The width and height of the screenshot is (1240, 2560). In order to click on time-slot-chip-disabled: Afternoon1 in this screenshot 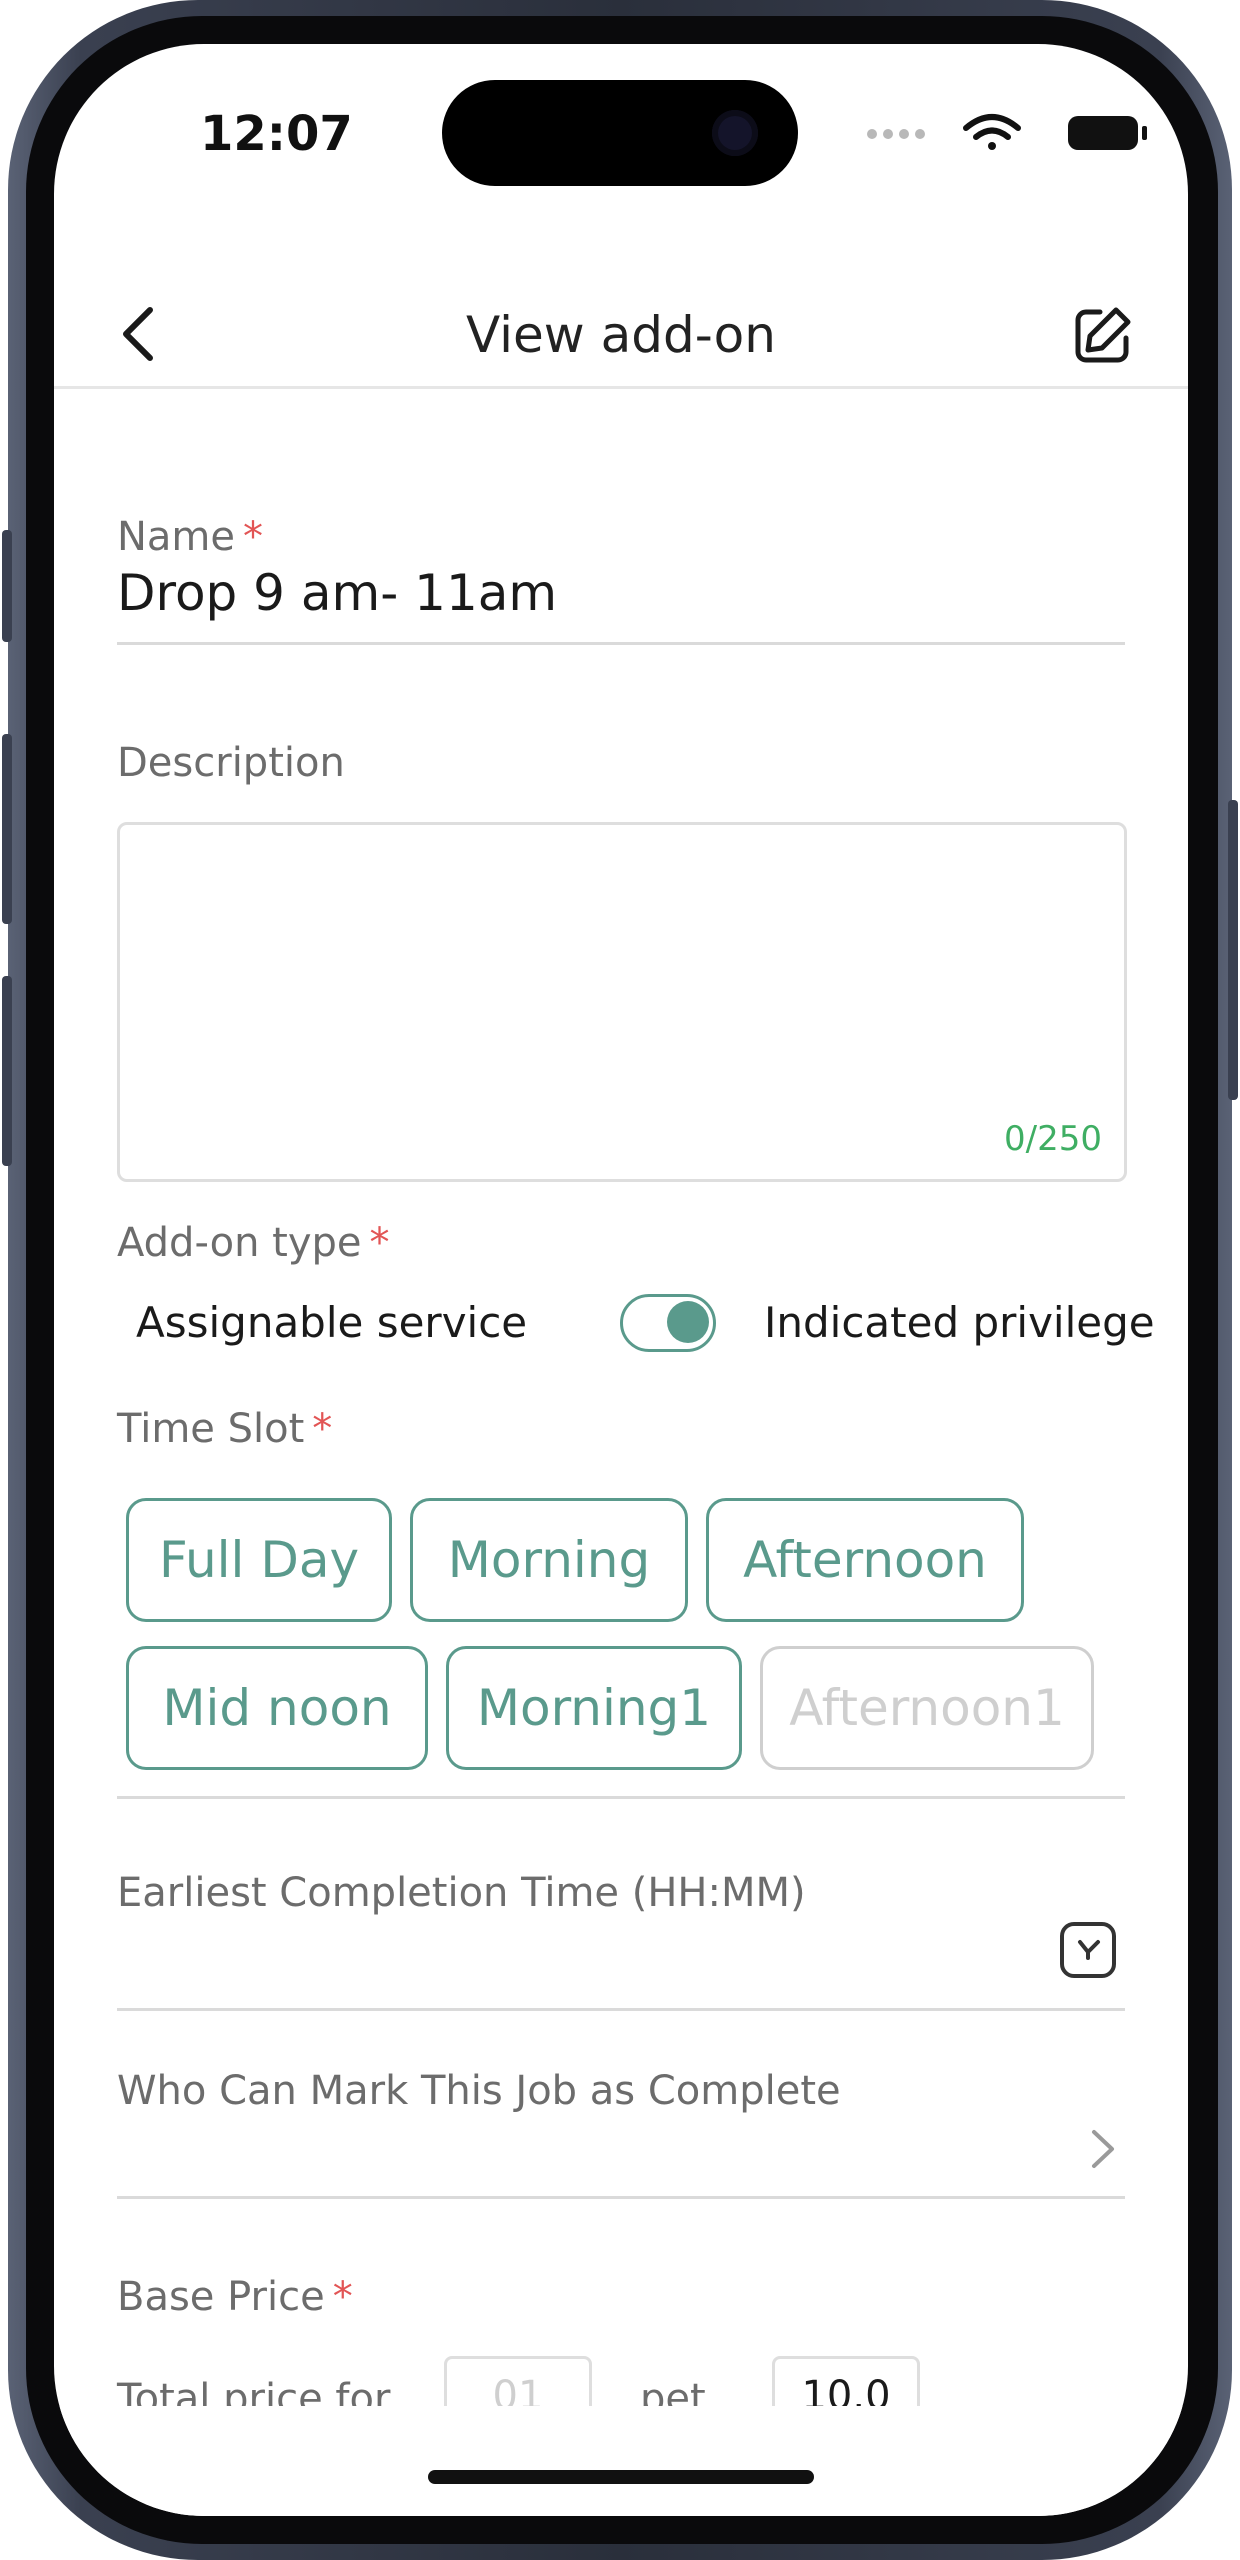, I will do `click(927, 1708)`.